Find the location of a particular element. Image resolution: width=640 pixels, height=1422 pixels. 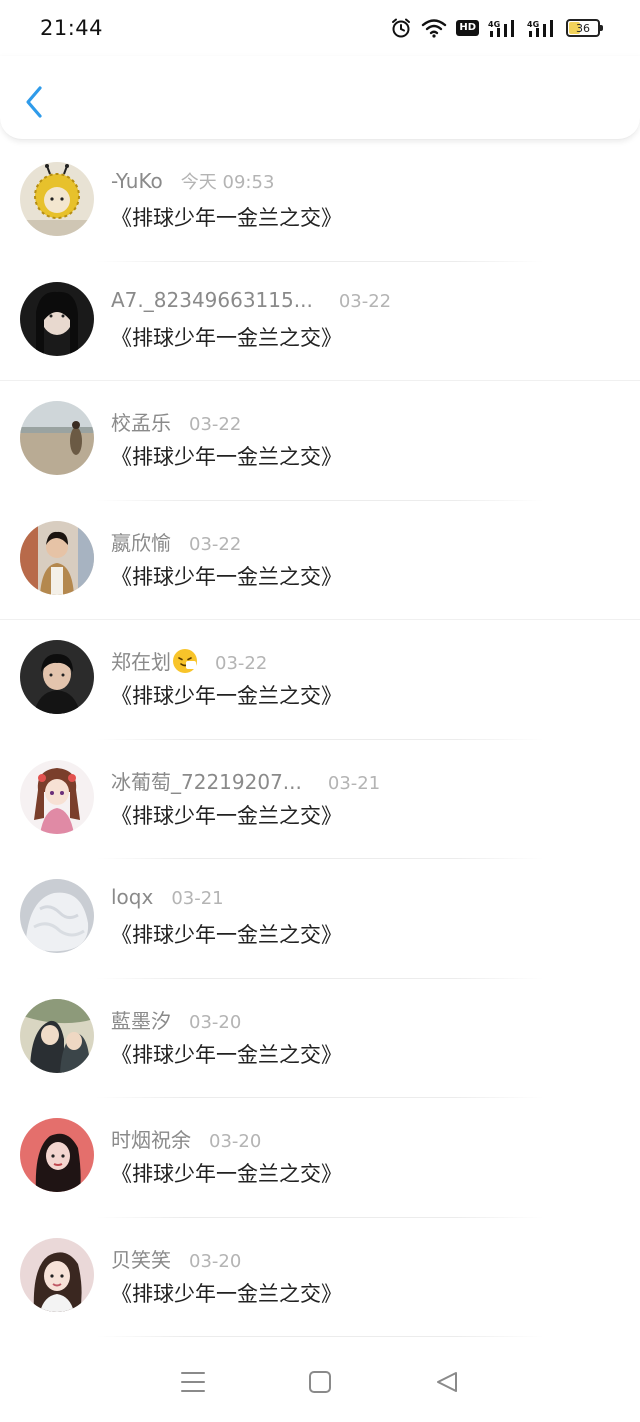

meta-line: 校孟乐 03-22 is located at coordinates (365, 421).